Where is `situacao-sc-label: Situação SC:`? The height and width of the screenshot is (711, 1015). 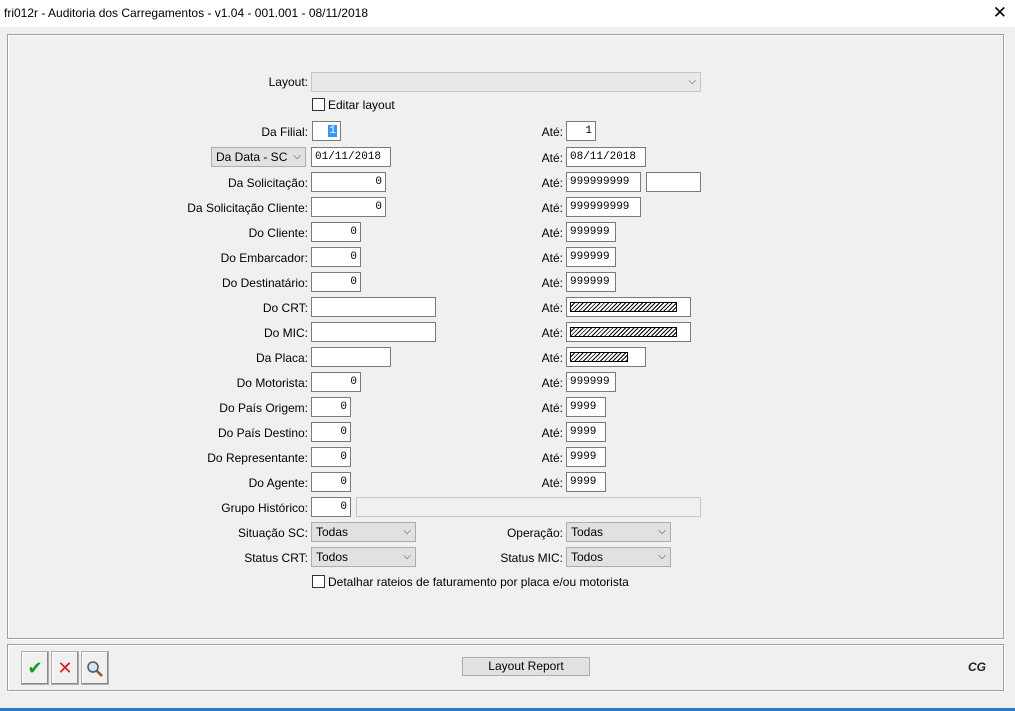 situacao-sc-label: Situação SC: is located at coordinates (272, 533).